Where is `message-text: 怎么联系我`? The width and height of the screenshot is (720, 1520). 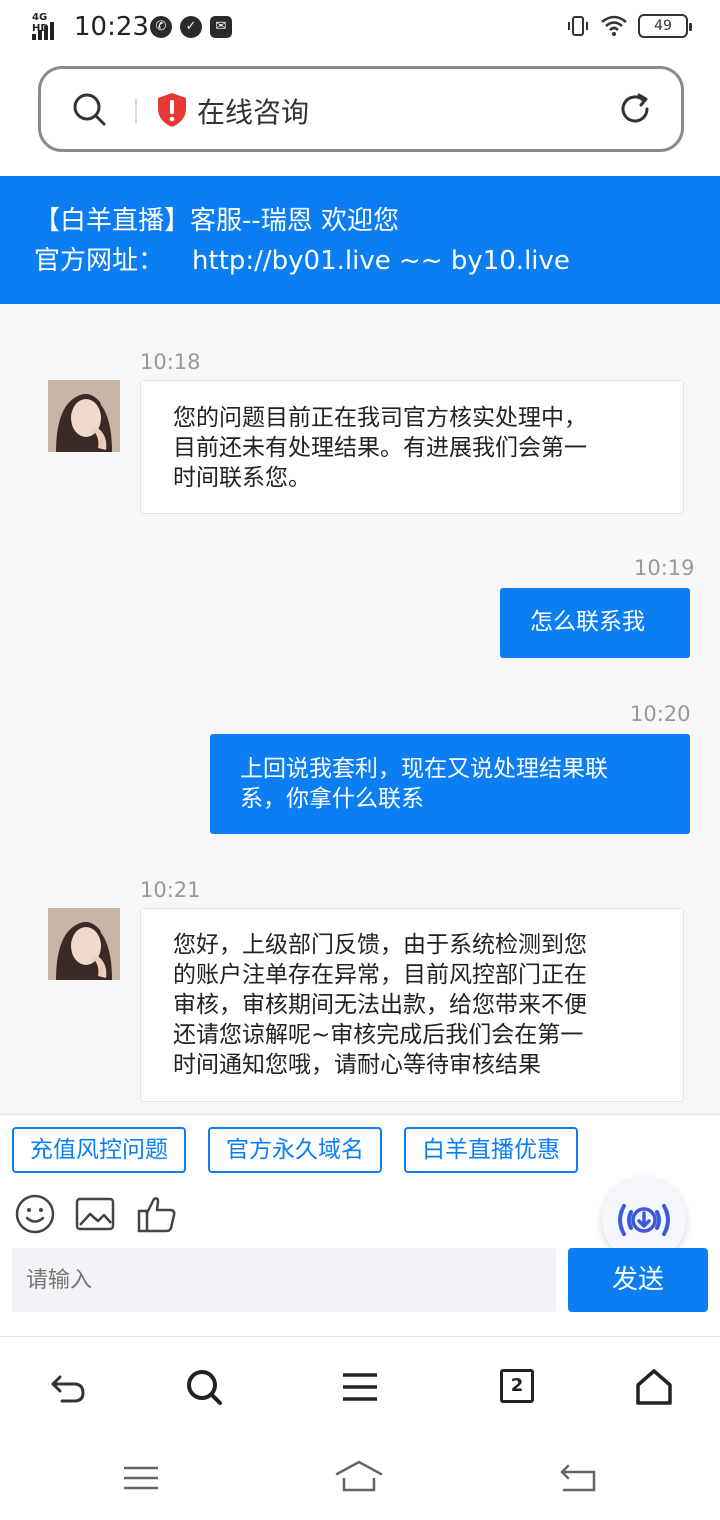 message-text: 怎么联系我 is located at coordinates (587, 622).